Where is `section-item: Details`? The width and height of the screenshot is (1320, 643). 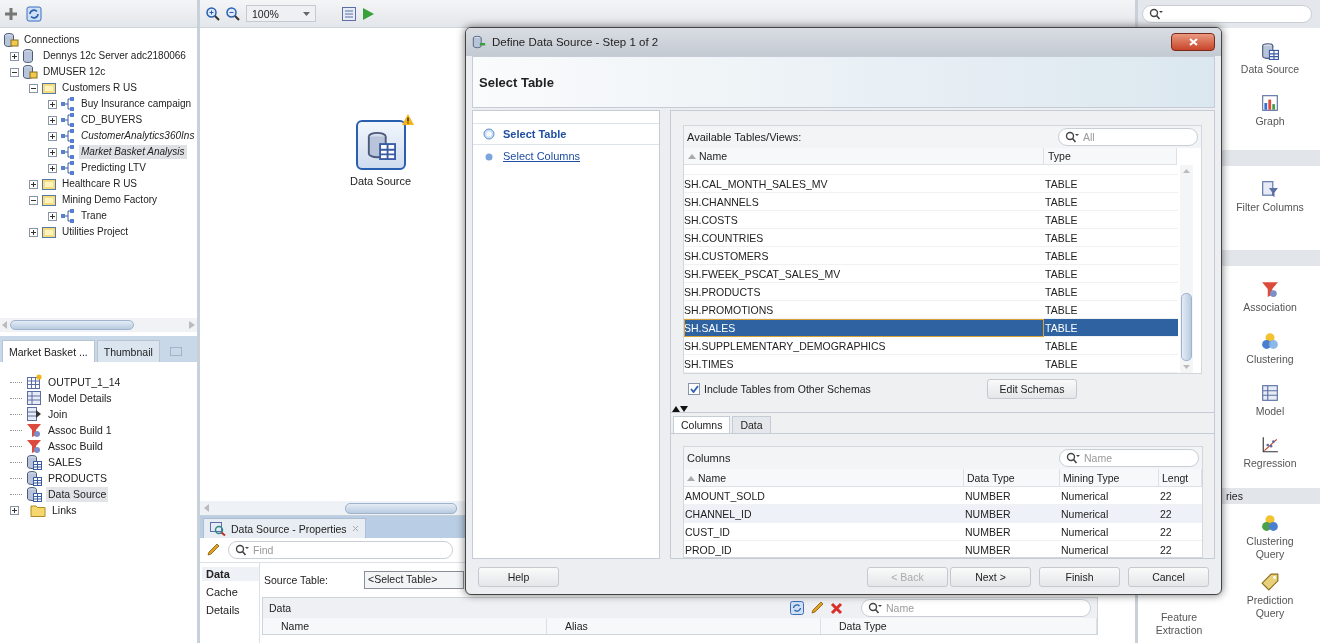
section-item: Details is located at coordinates (230, 610).